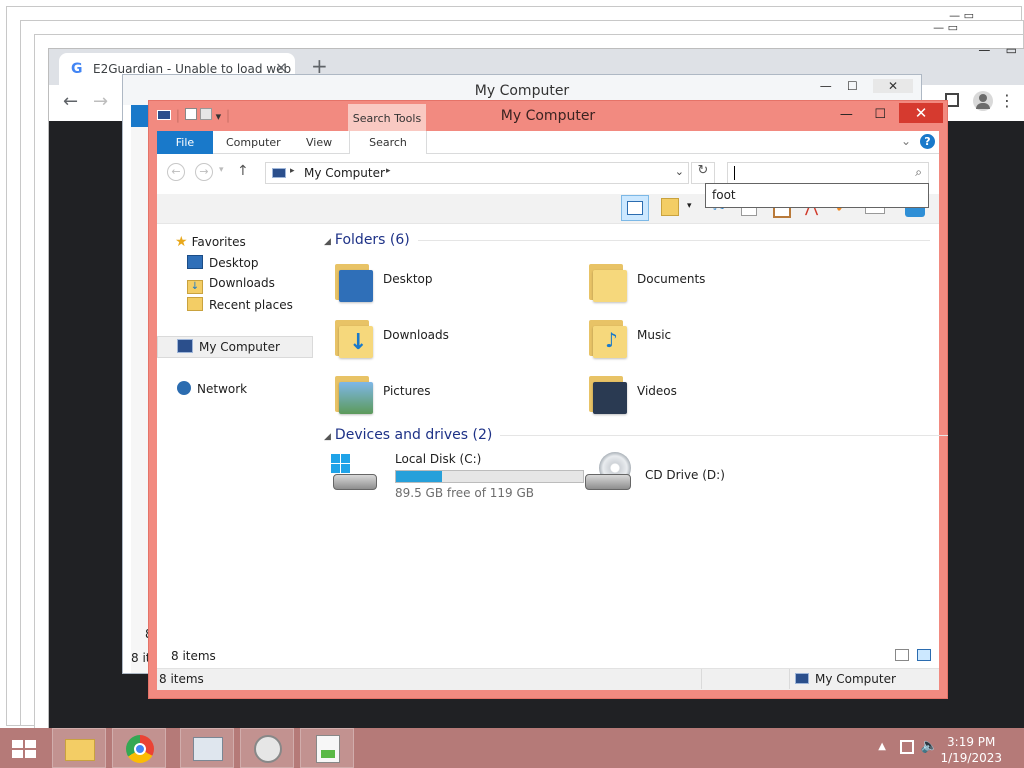  I want to click on drive-cd: CD Drive (D:), so click(685, 478).